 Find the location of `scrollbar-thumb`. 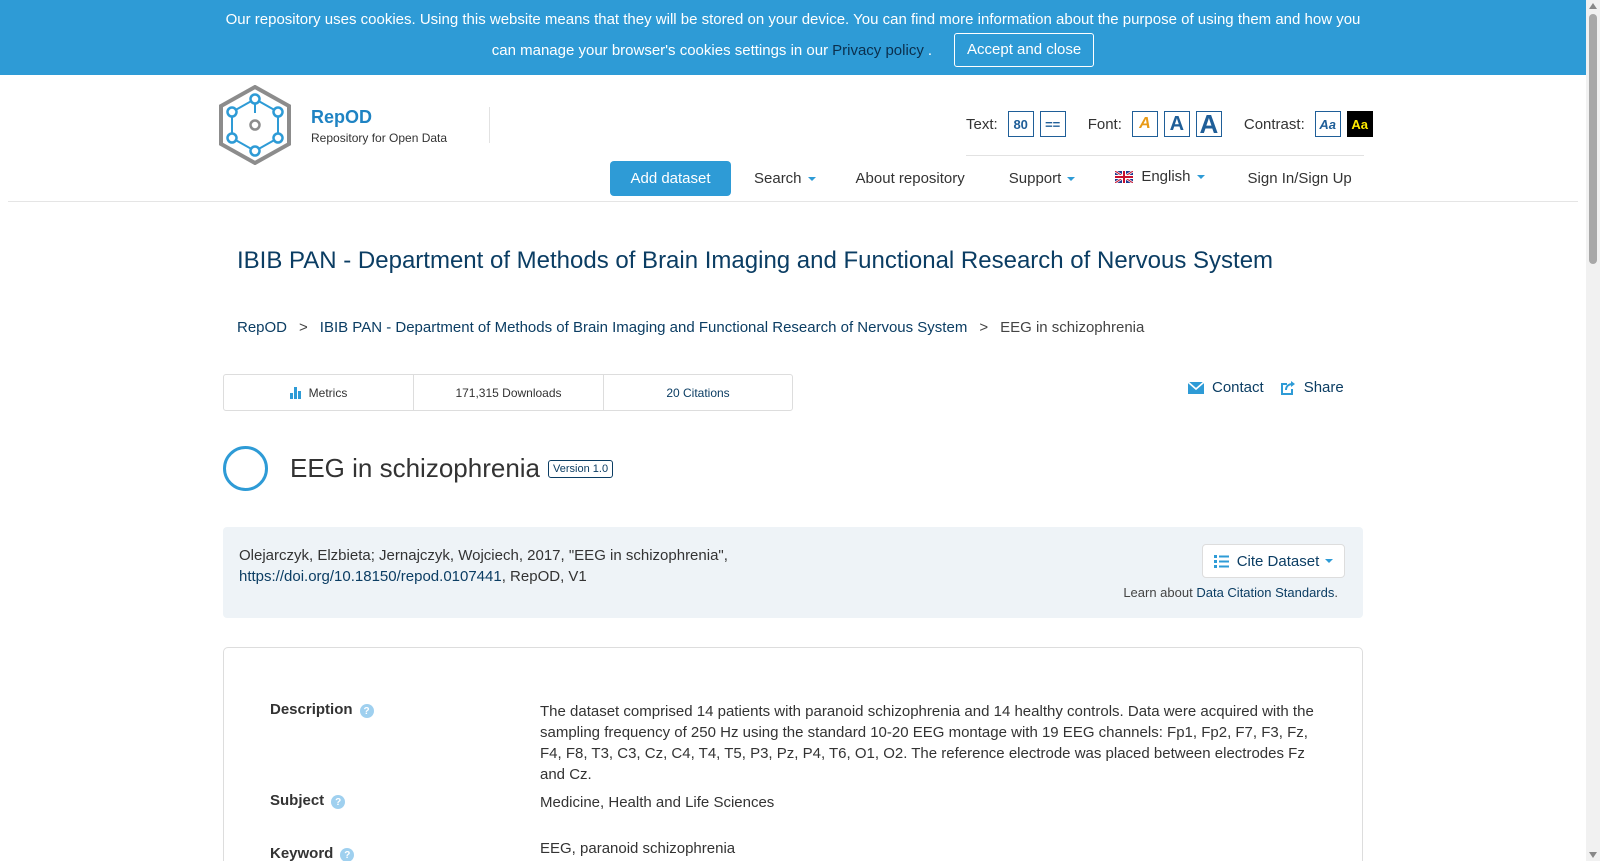

scrollbar-thumb is located at coordinates (1593, 139).